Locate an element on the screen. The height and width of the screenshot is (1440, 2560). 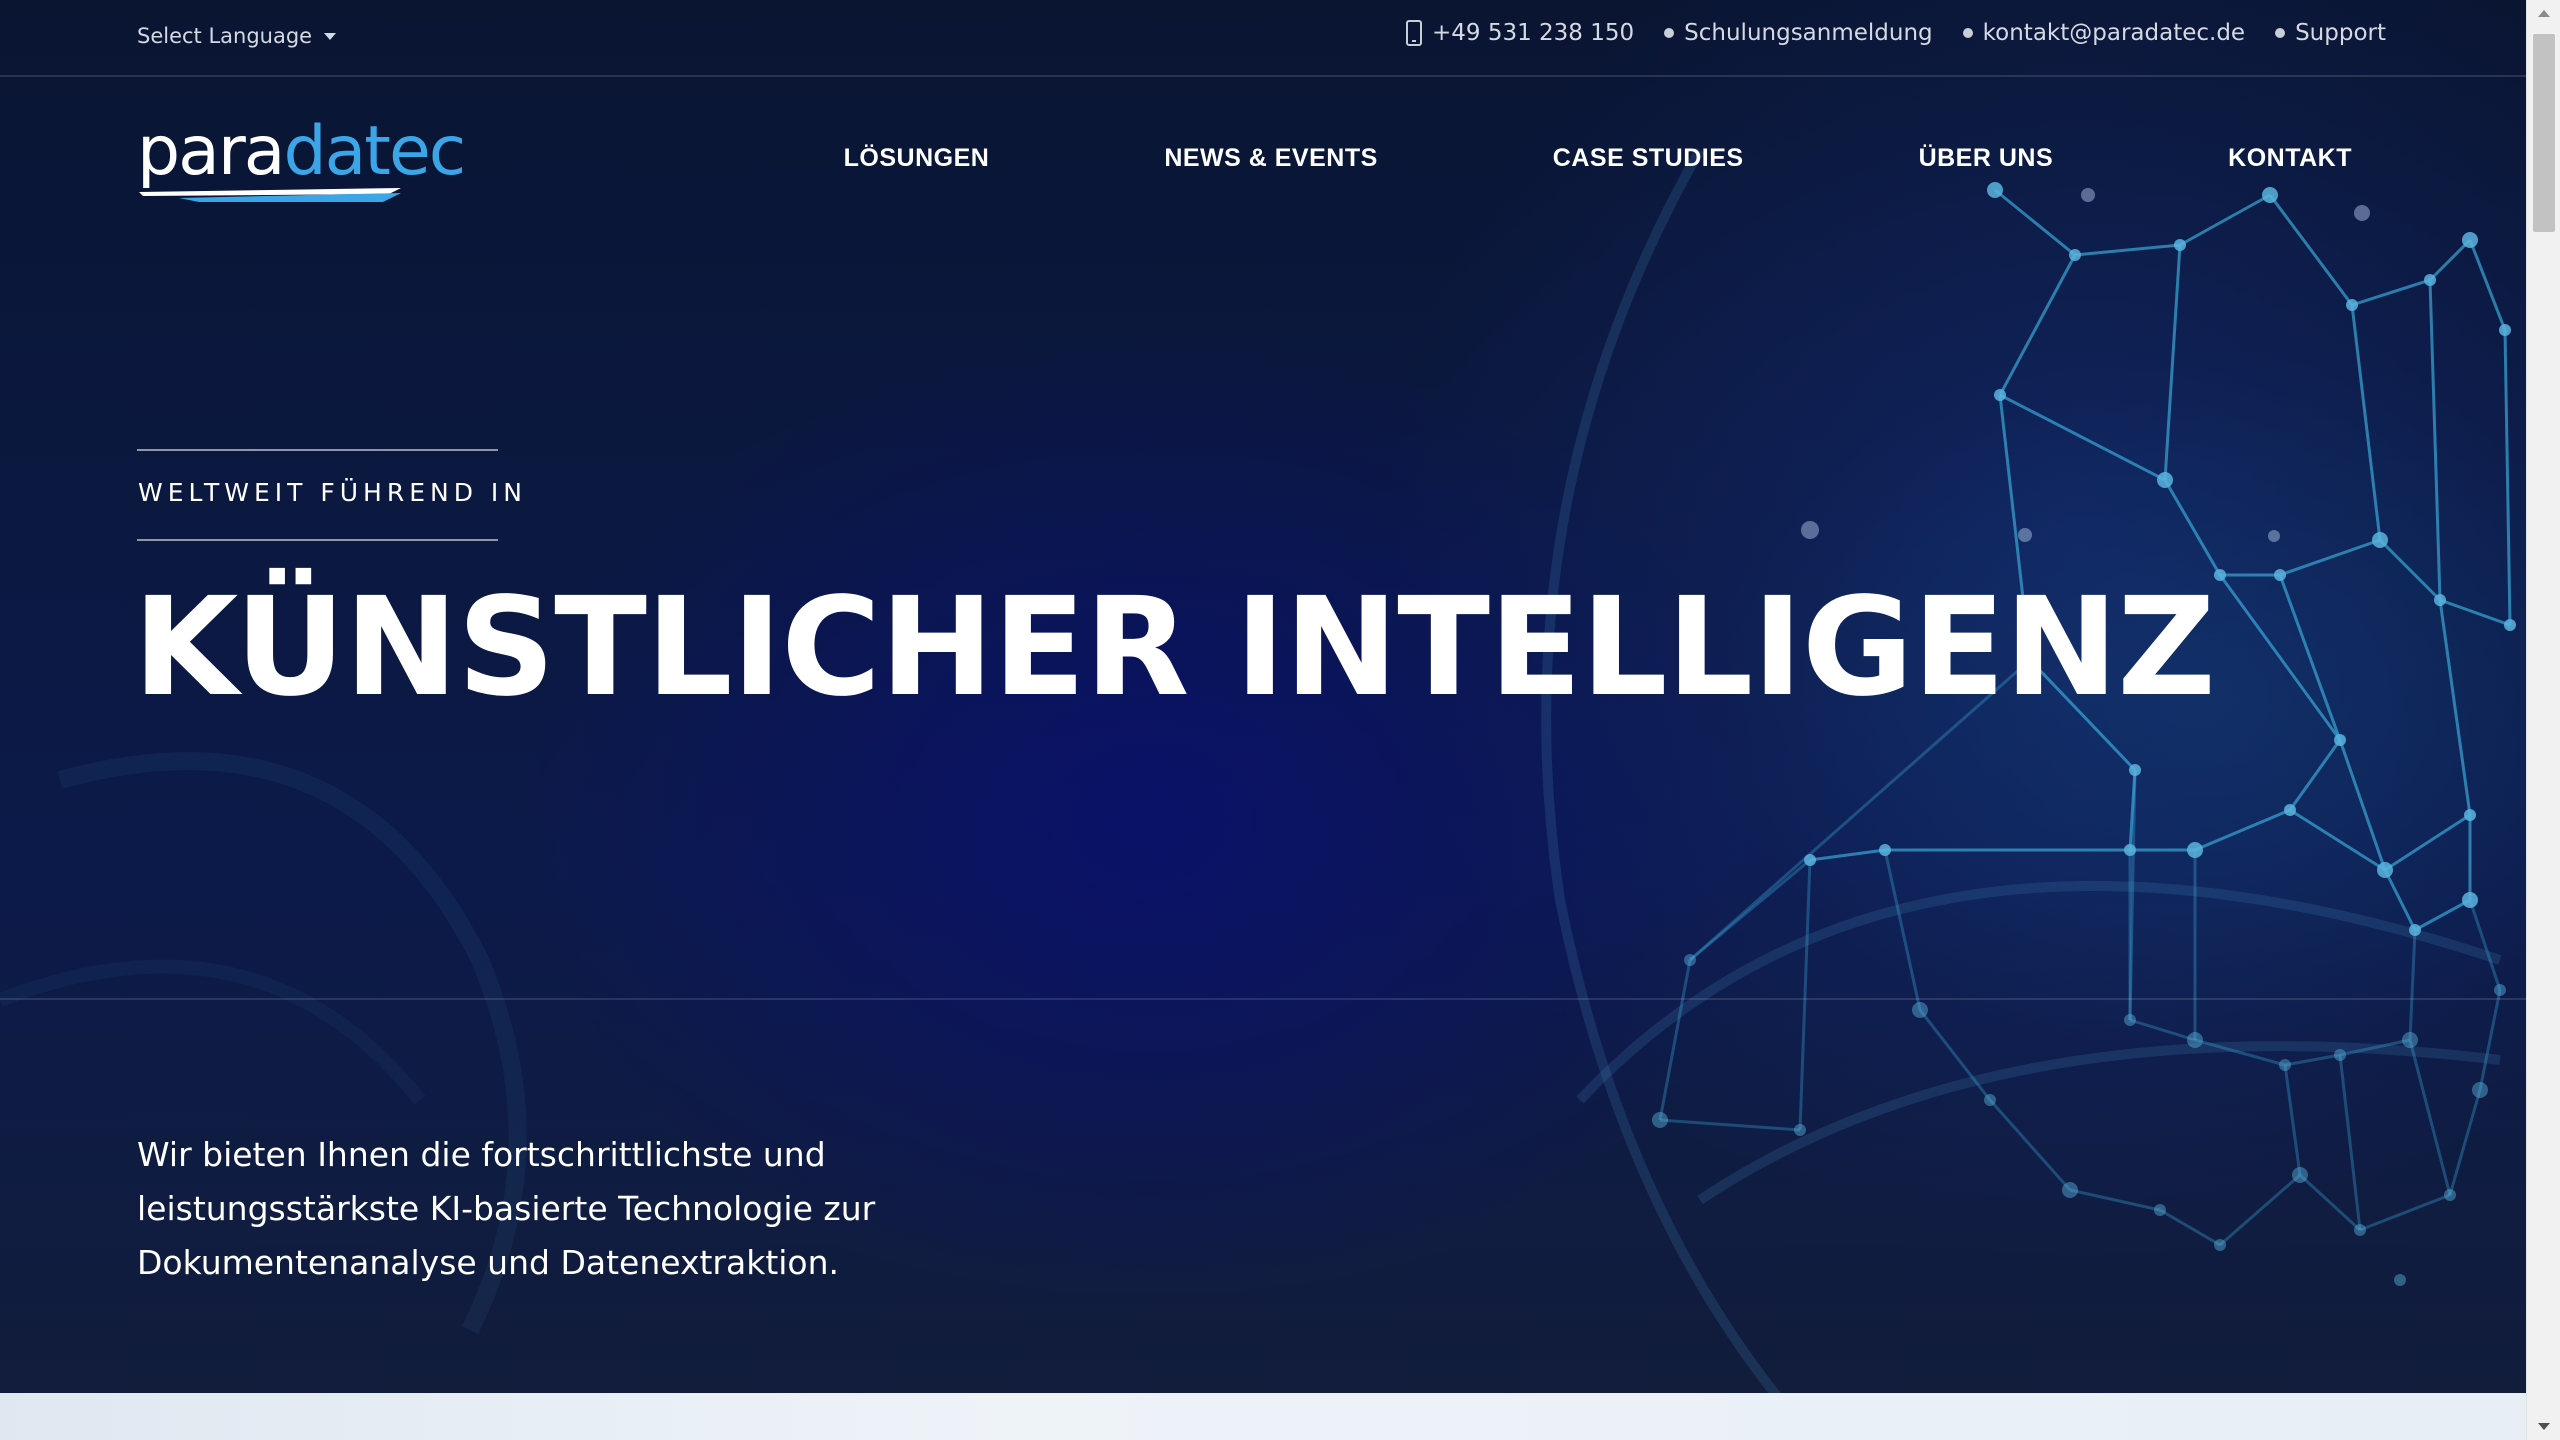
phone-link: +49 531 238 150 is located at coordinates (1520, 33).